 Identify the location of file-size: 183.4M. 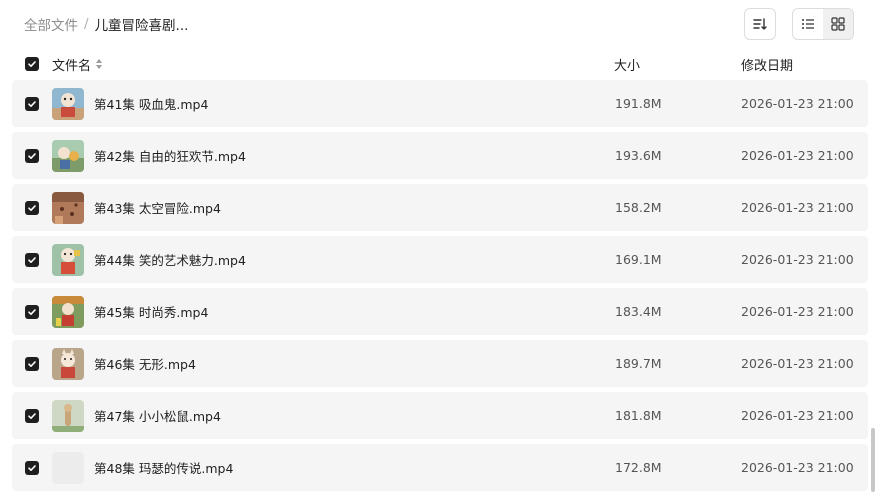
(638, 311).